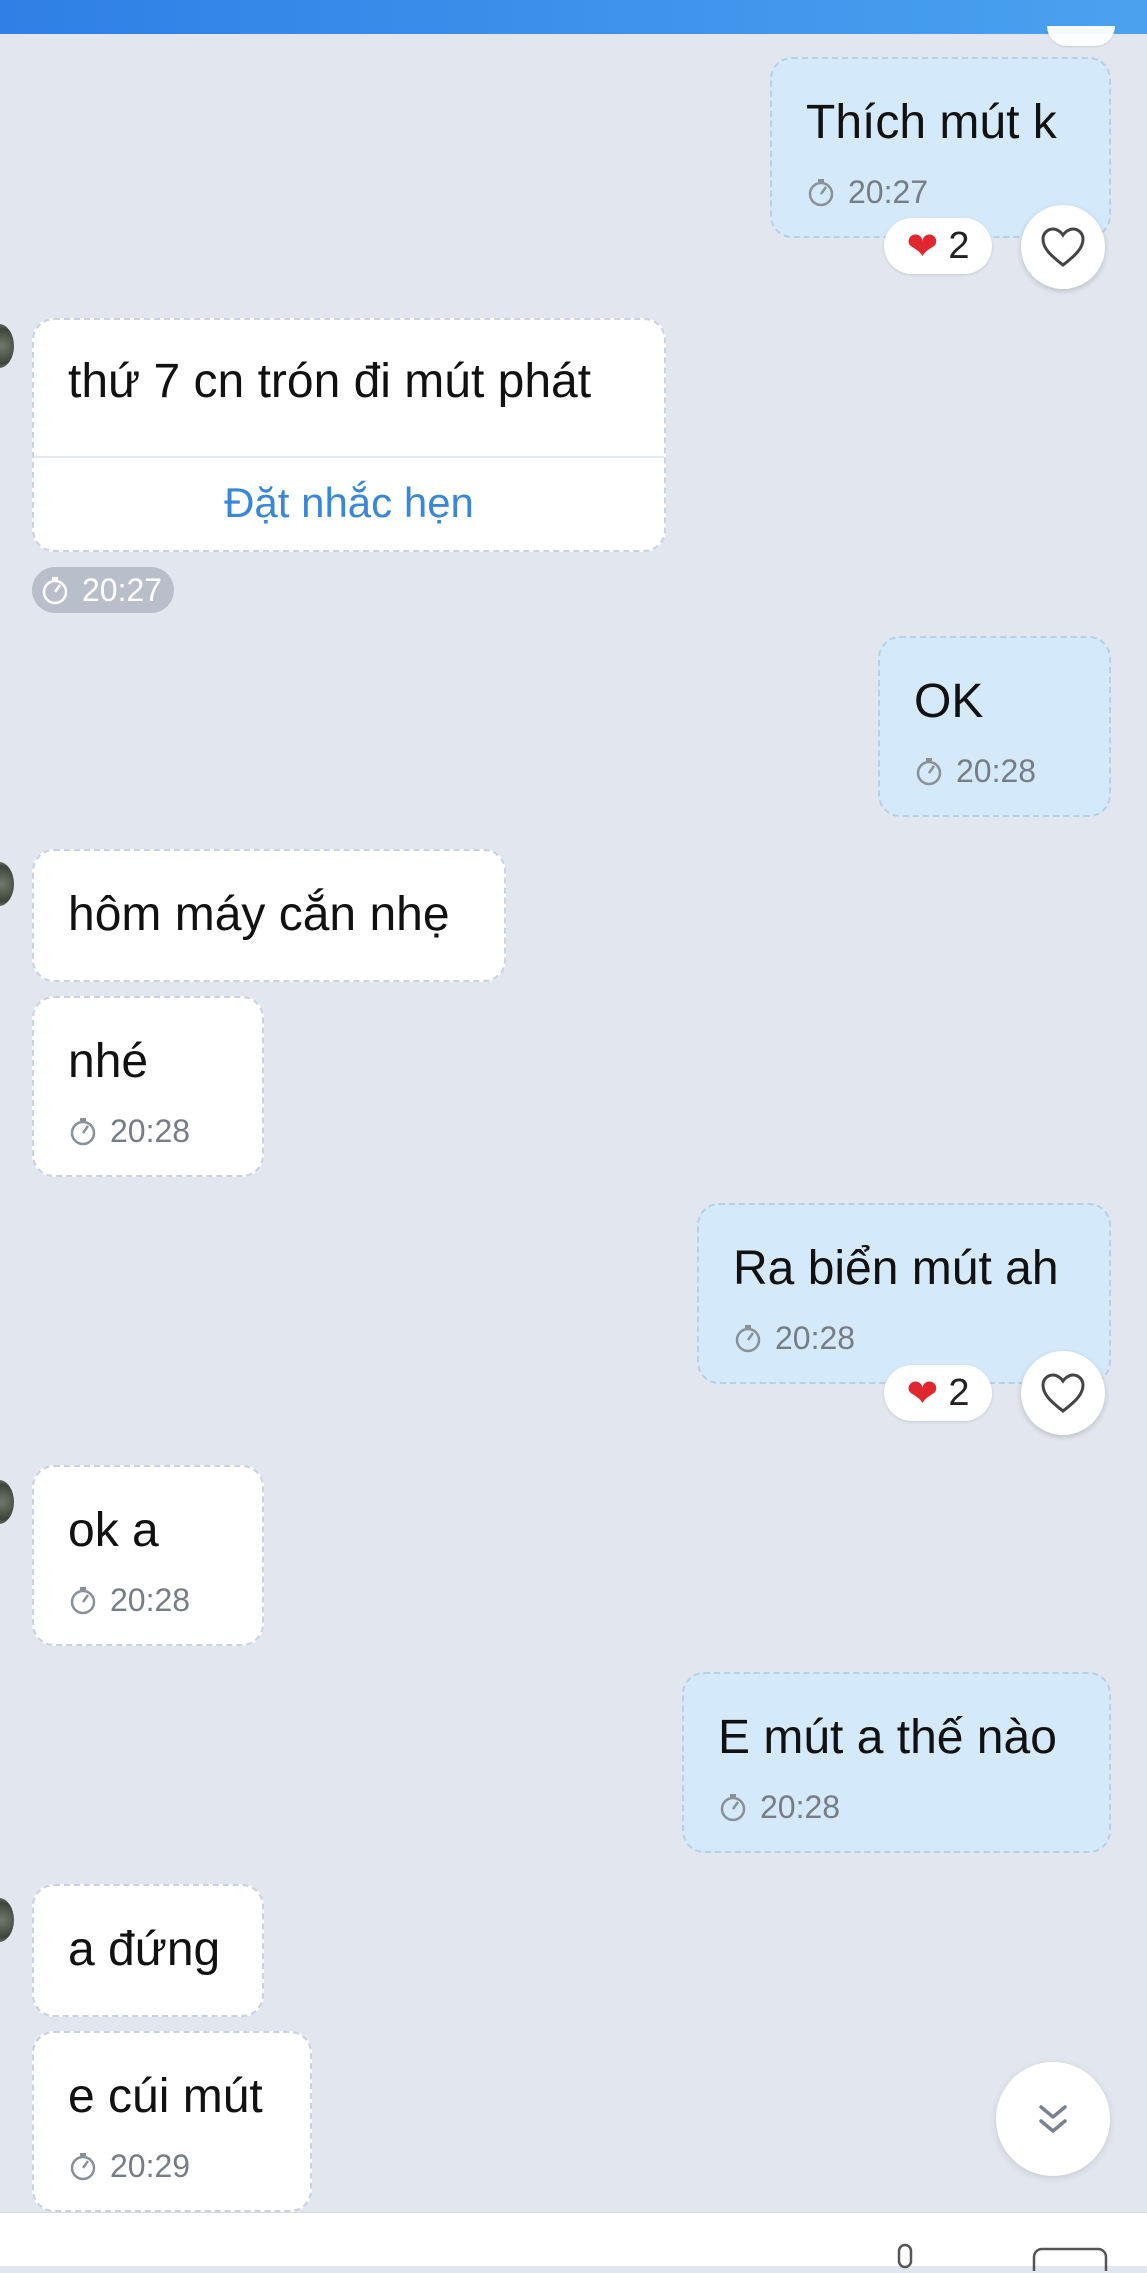  What do you see at coordinates (1081, 36) in the screenshot?
I see `header-button-edge` at bounding box center [1081, 36].